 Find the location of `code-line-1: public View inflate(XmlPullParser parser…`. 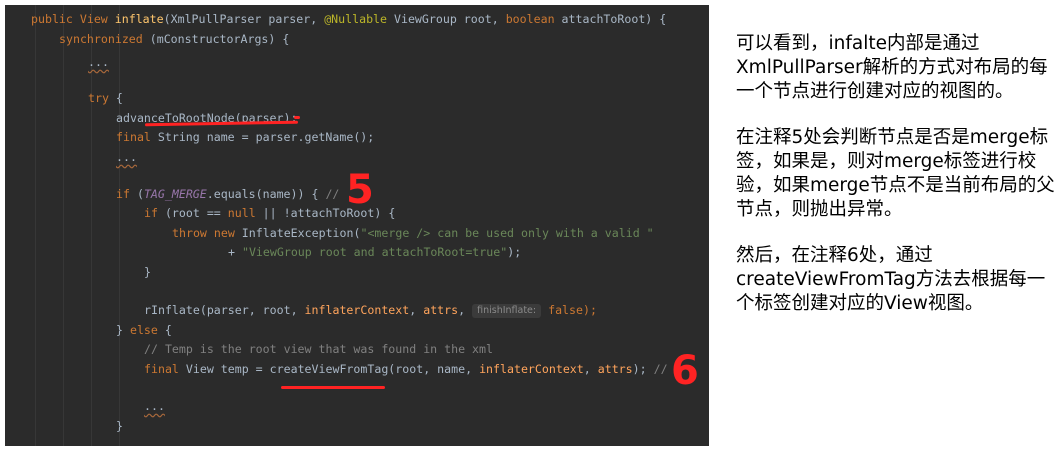

code-line-1: public View inflate(XmlPullParser parser… is located at coordinates (349, 19).